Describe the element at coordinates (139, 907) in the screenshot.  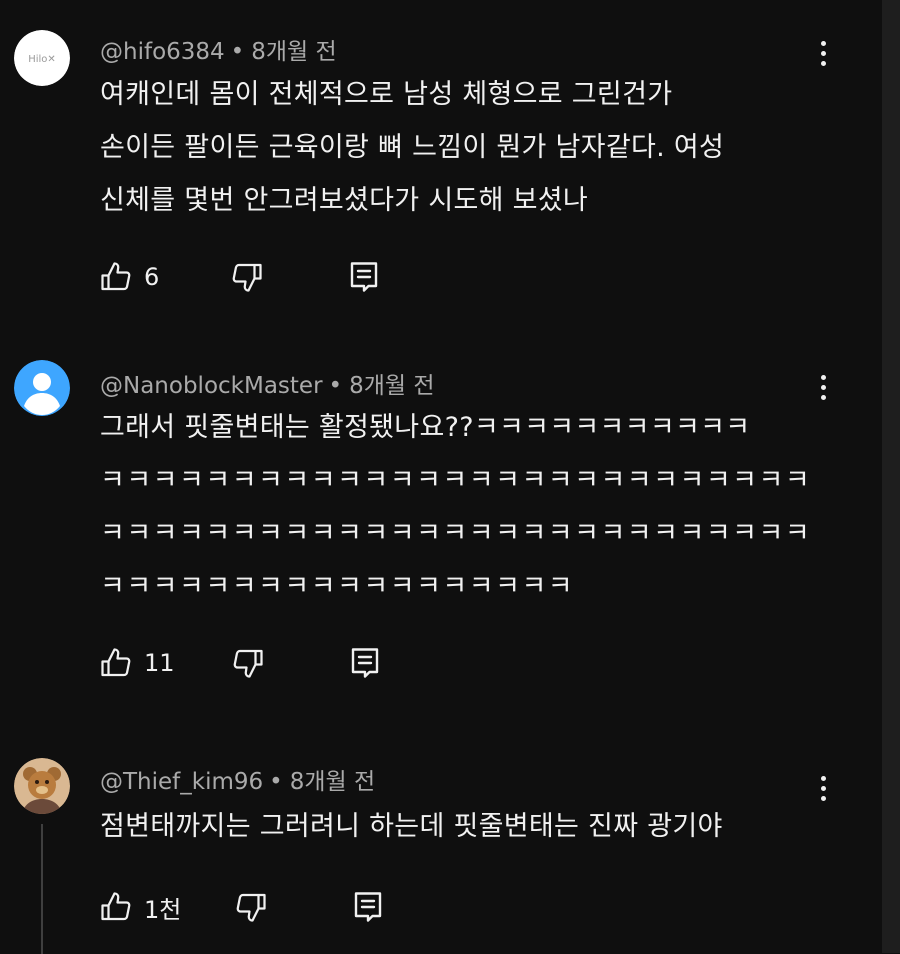
I see `like-button: 1천` at that location.